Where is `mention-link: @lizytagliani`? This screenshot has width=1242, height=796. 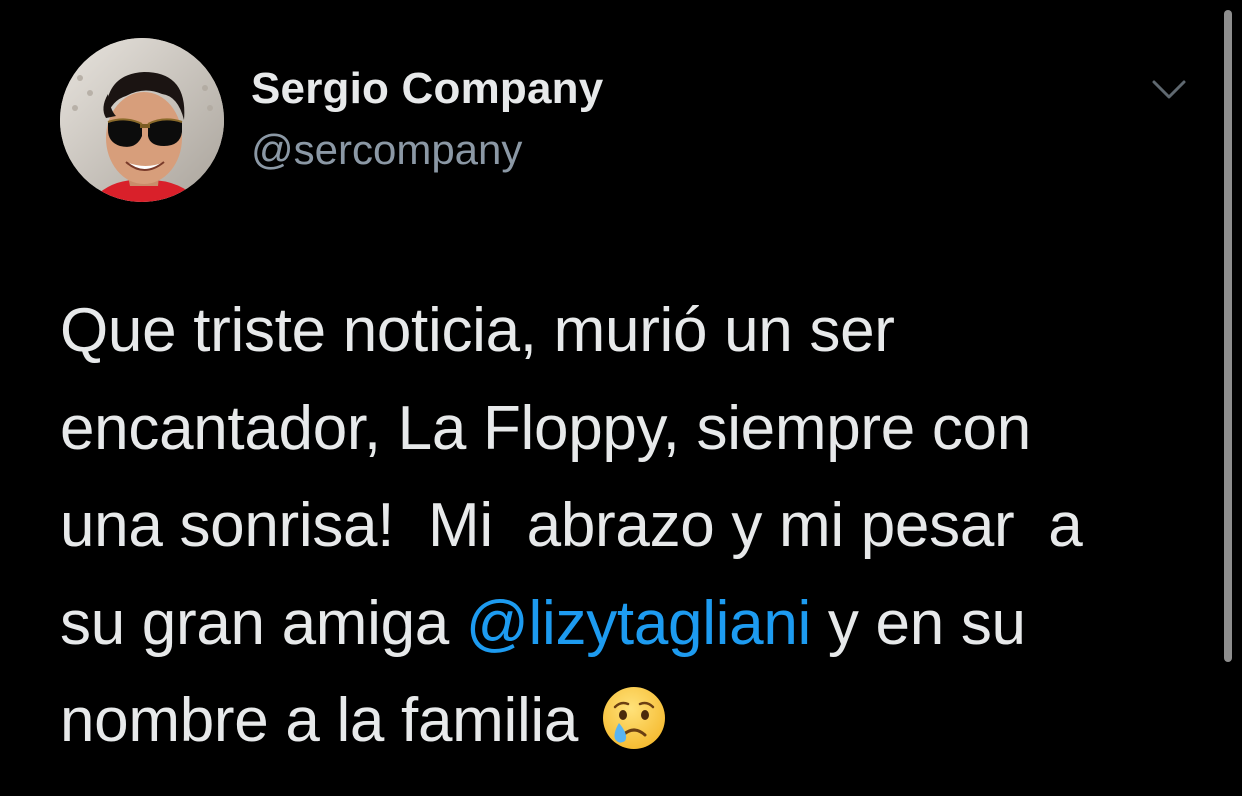 mention-link: @lizytagliani is located at coordinates (638, 623).